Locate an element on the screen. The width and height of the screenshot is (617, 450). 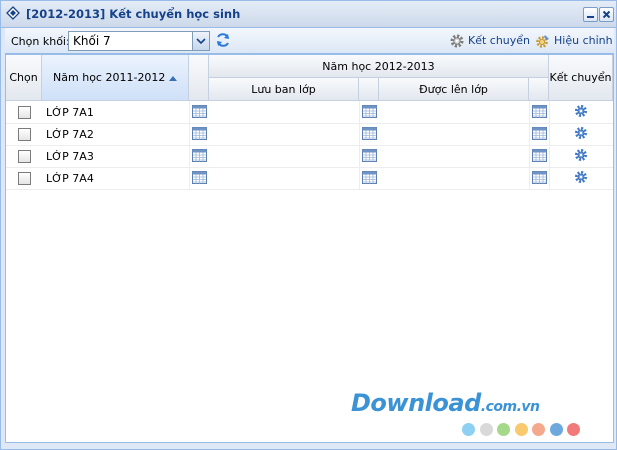
minimize-button is located at coordinates (590, 14).